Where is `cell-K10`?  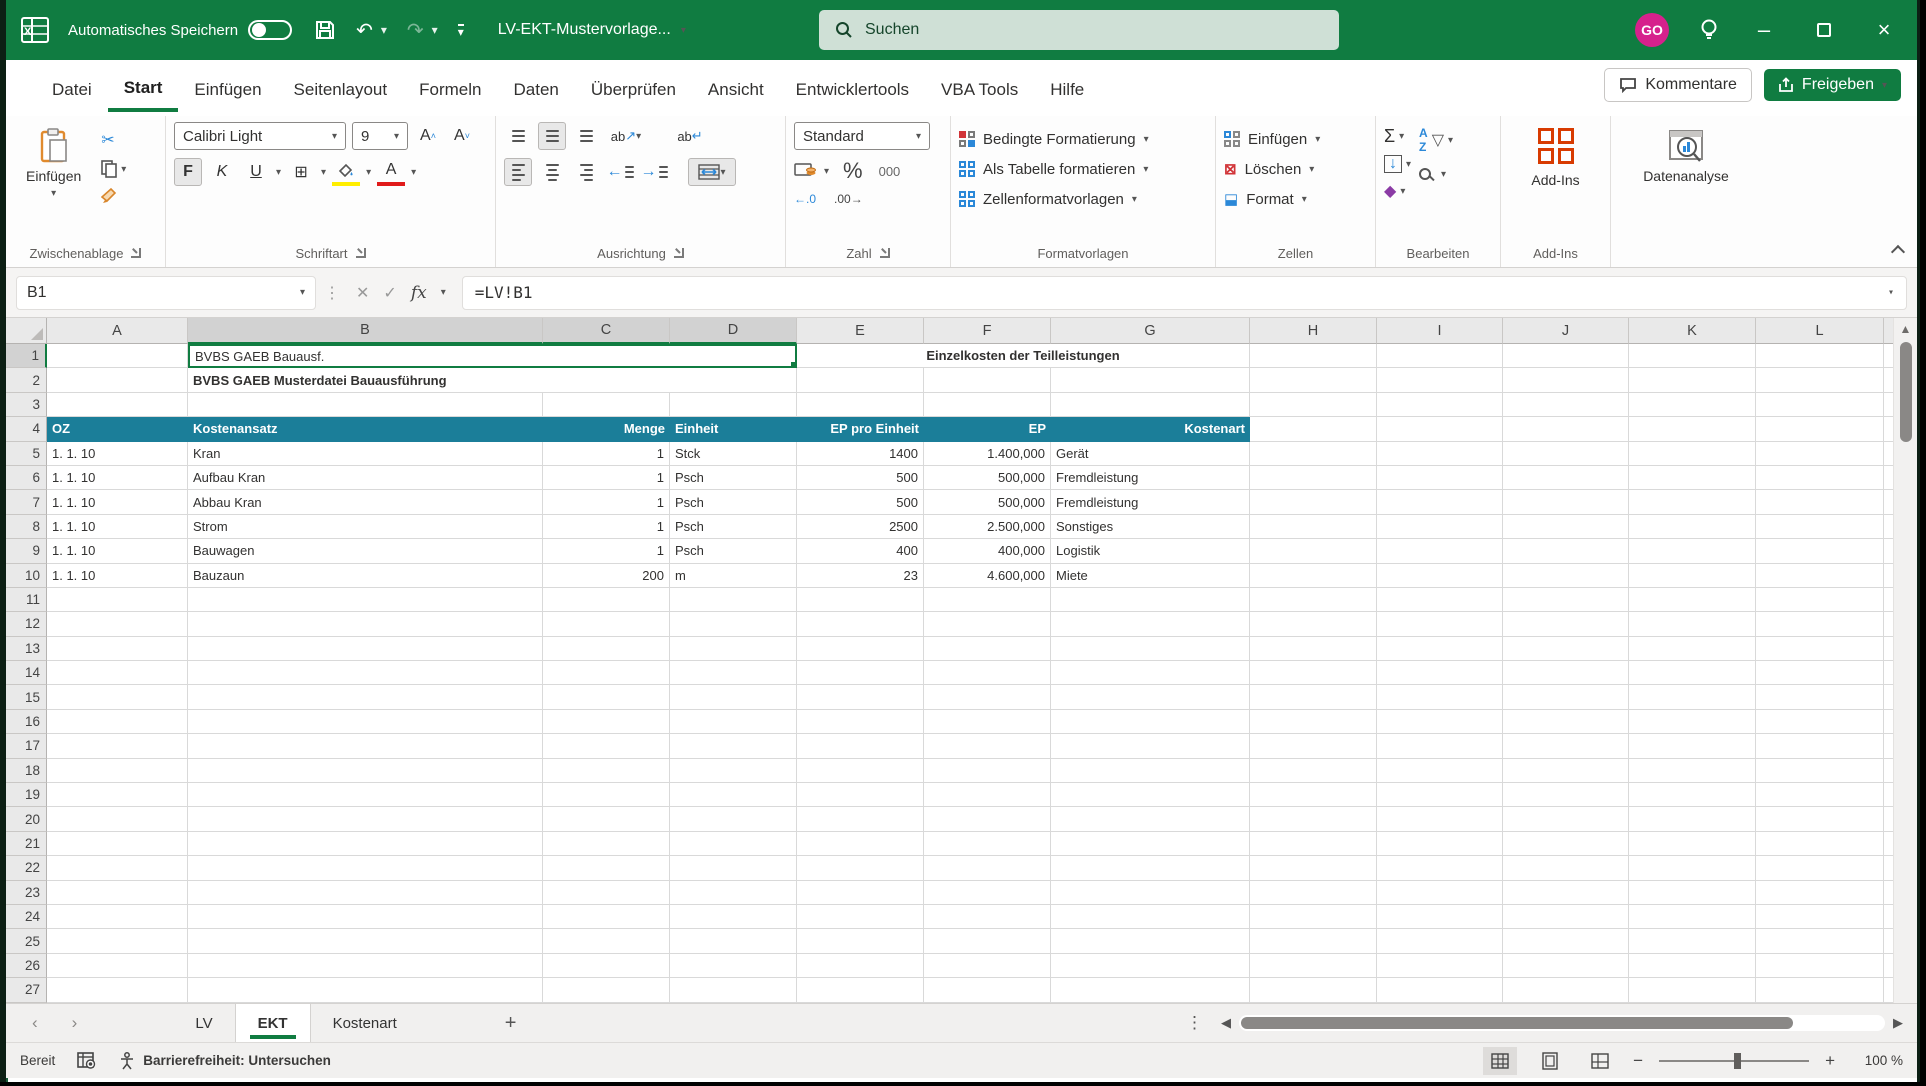
cell-K10 is located at coordinates (1692, 575).